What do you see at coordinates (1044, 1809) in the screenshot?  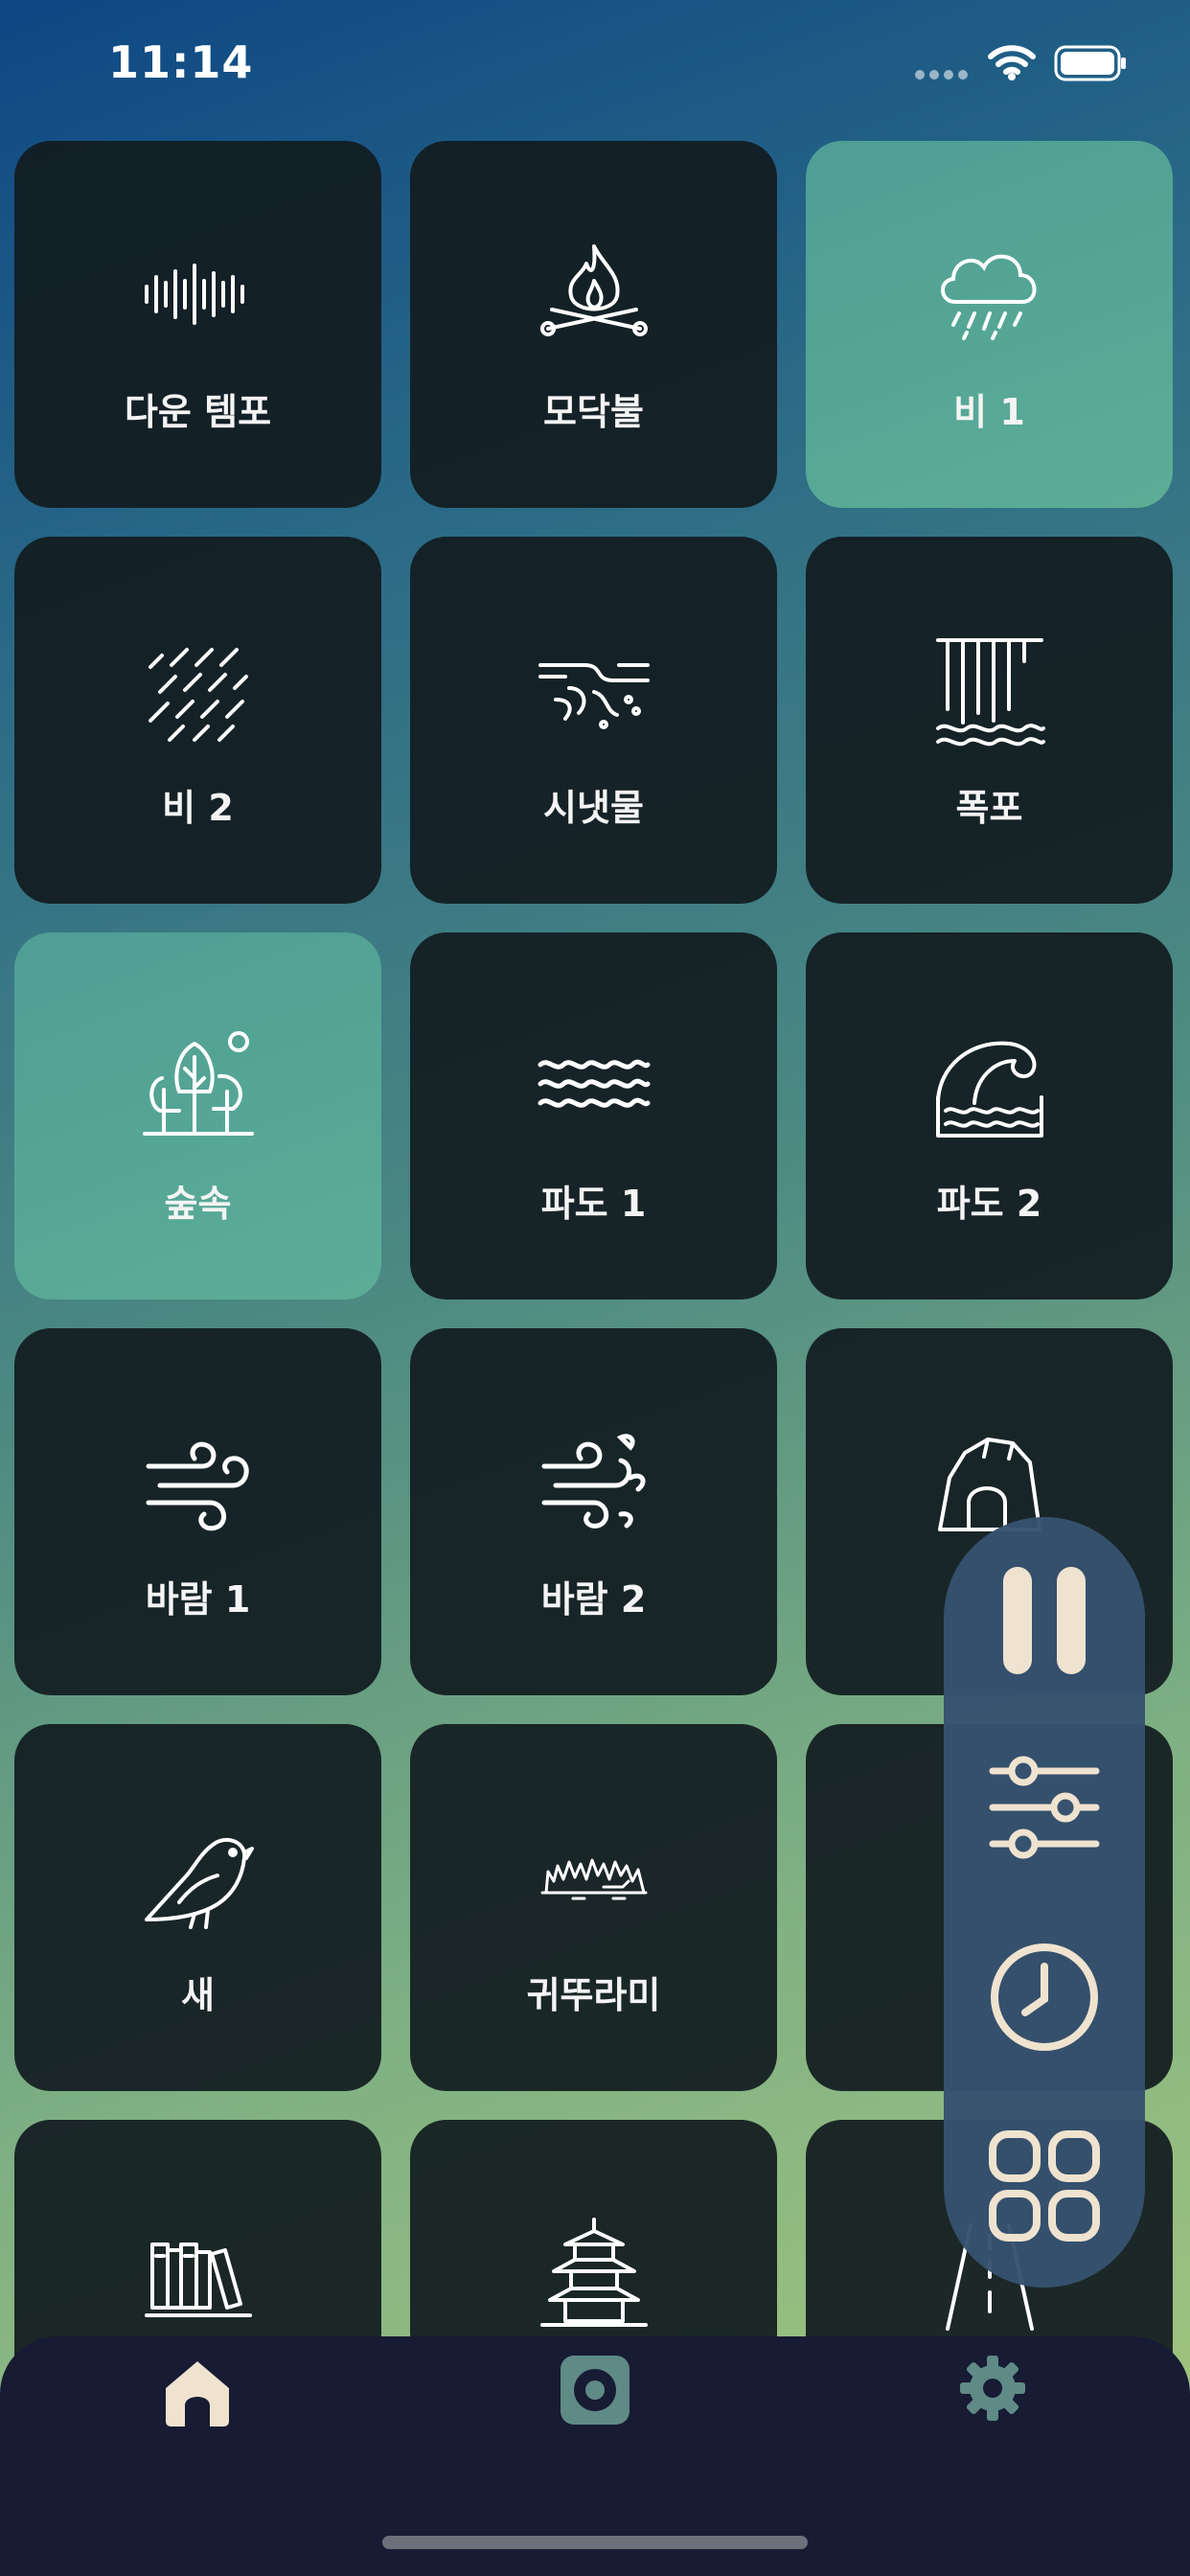 I see `sliders-icon` at bounding box center [1044, 1809].